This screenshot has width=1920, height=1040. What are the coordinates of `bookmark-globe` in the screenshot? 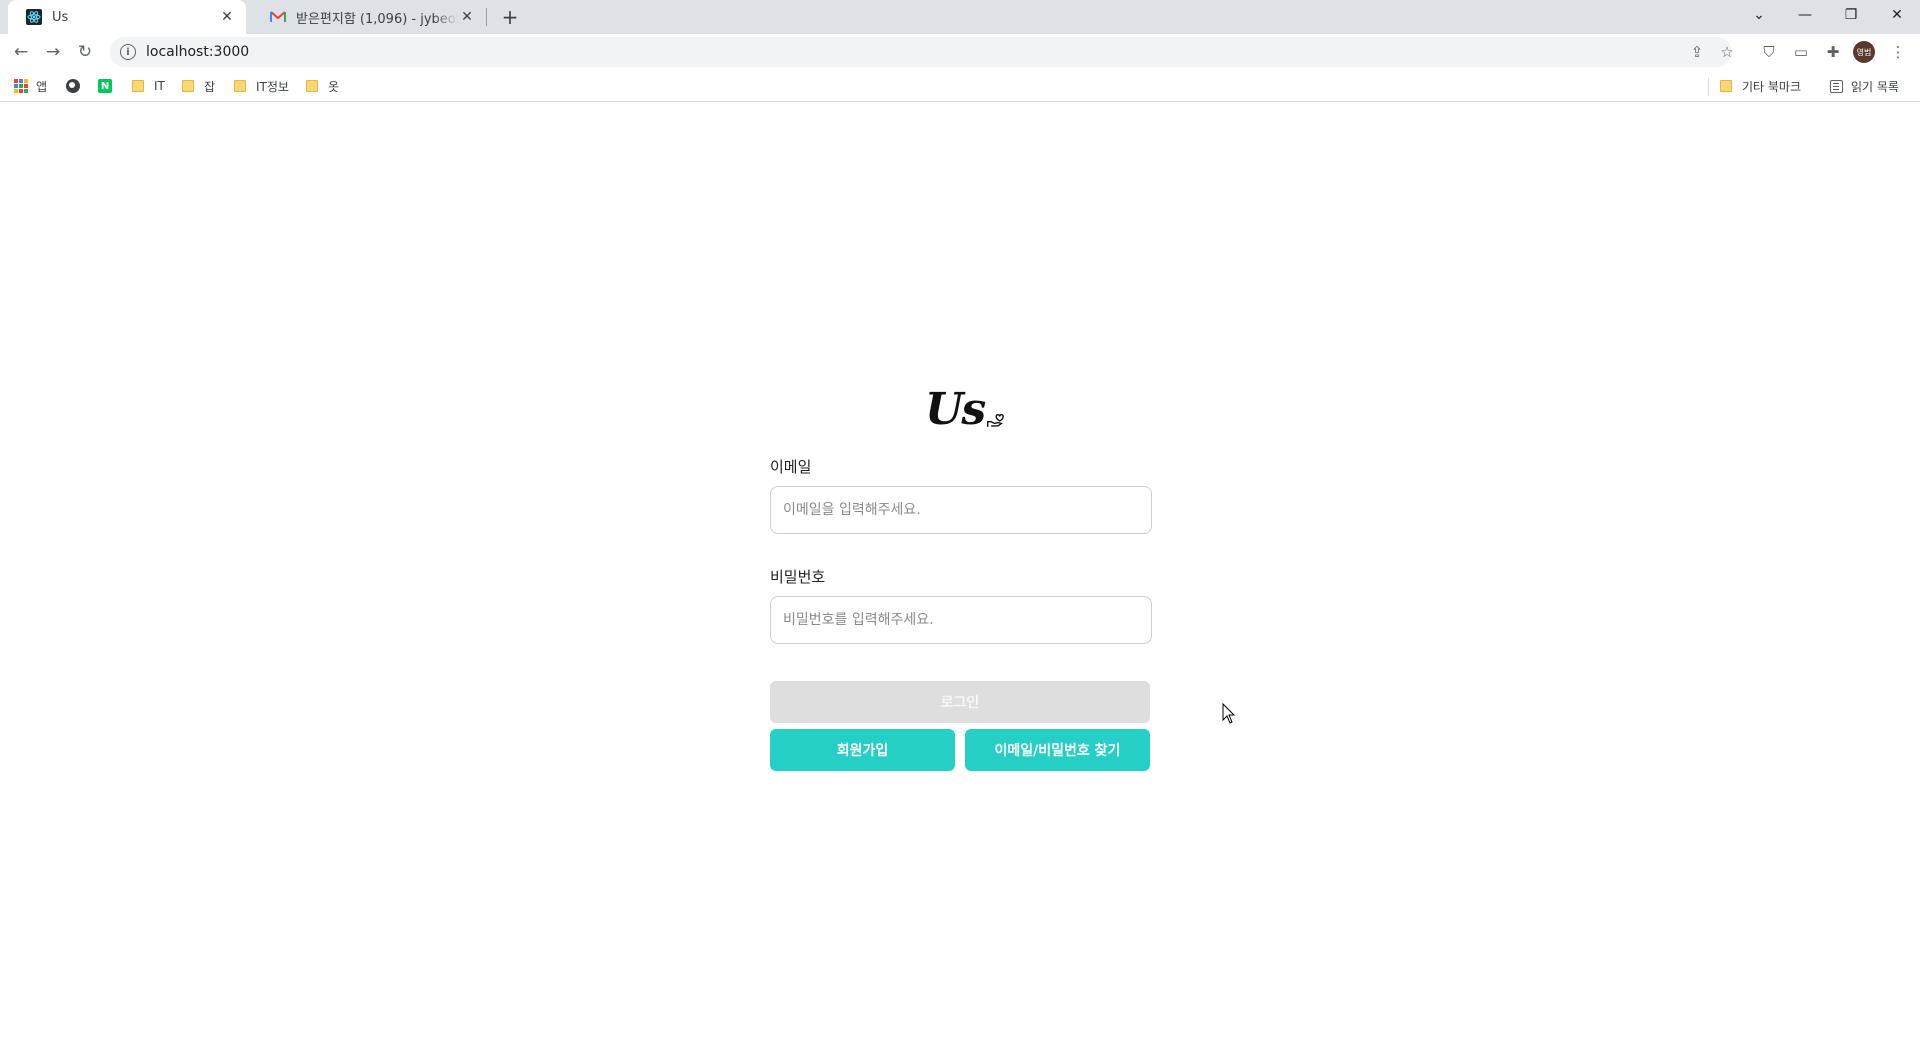 It's located at (73, 86).